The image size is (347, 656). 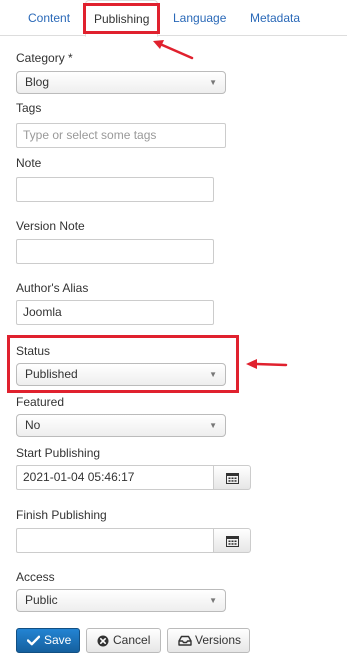 I want to click on featured-select: No ▼, so click(x=121, y=425).